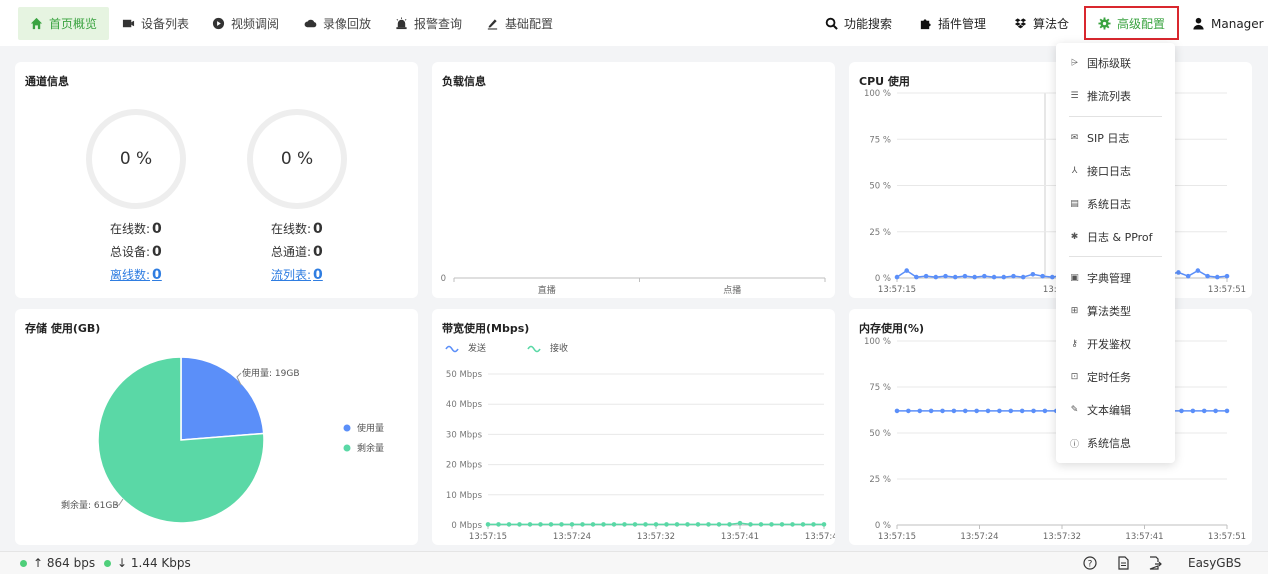  I want to click on menu-item-algorithm-type-label: 算法类型, so click(1109, 311).